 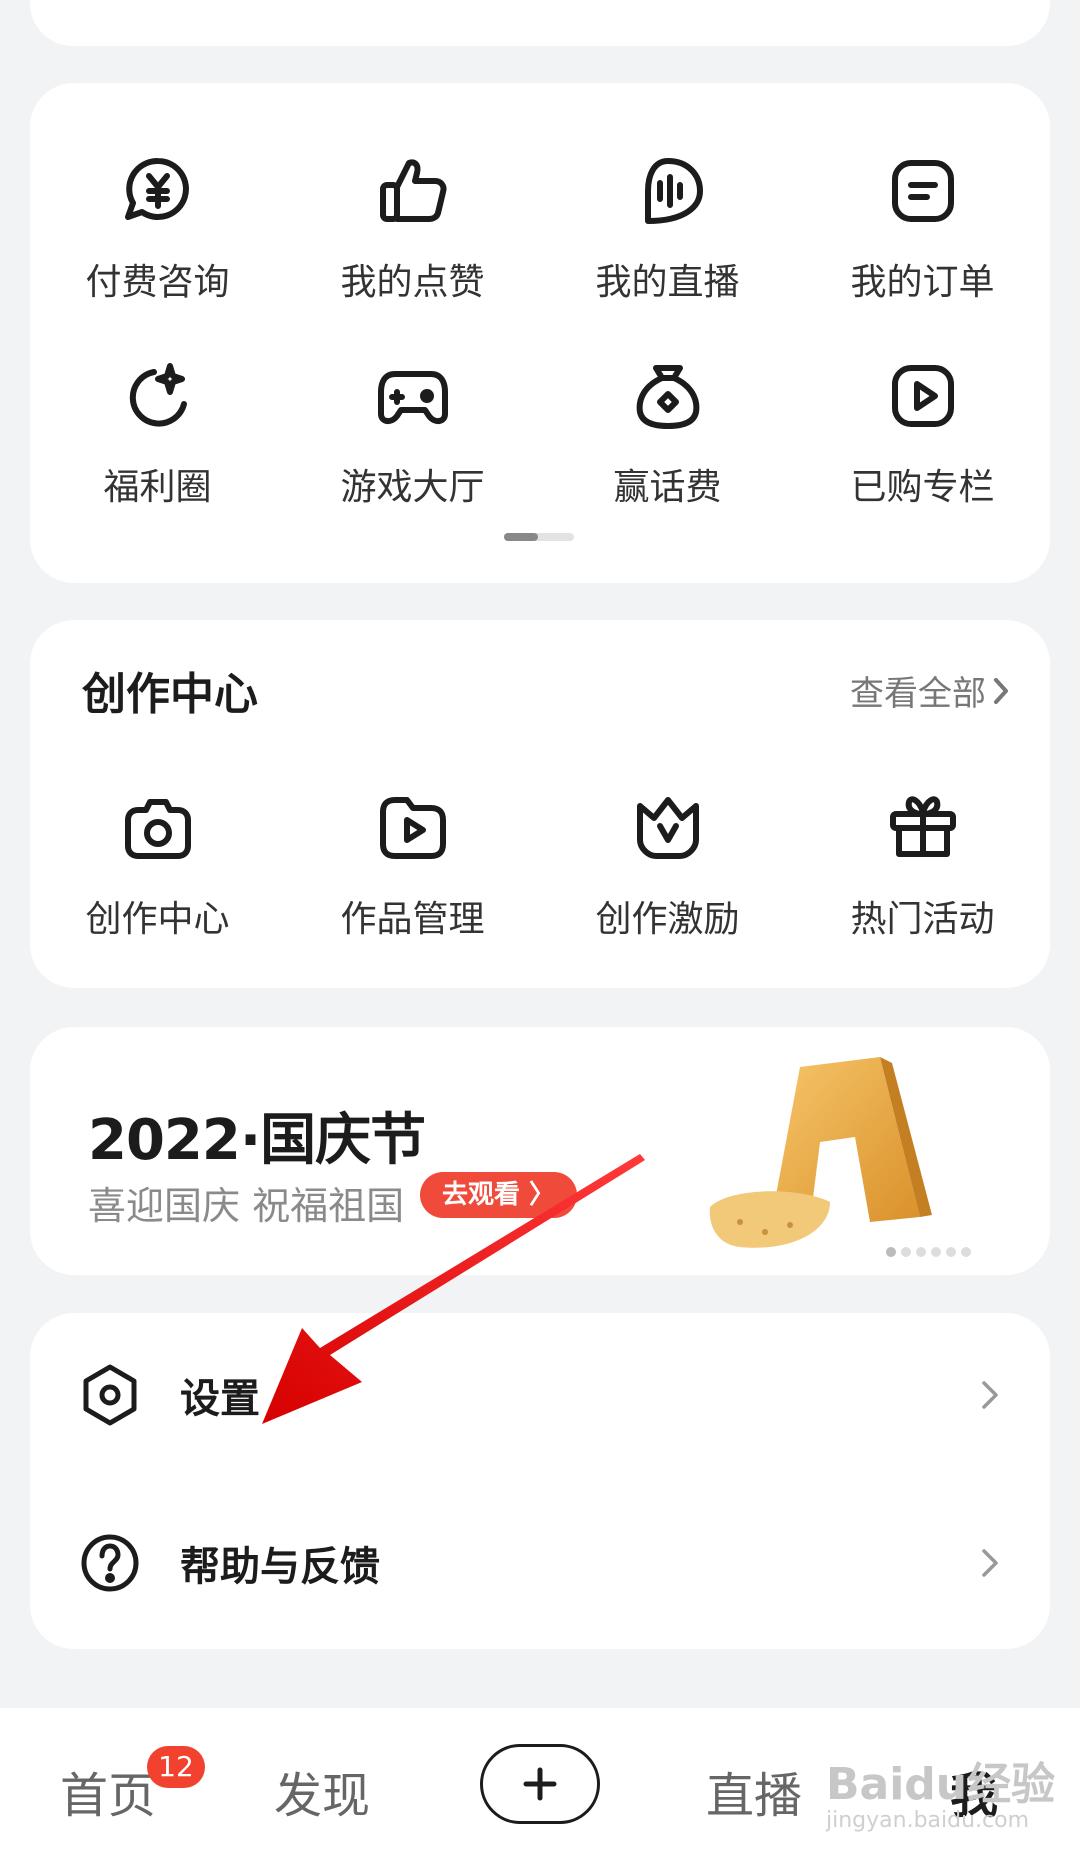 I want to click on help-icon, so click(x=110, y=1563).